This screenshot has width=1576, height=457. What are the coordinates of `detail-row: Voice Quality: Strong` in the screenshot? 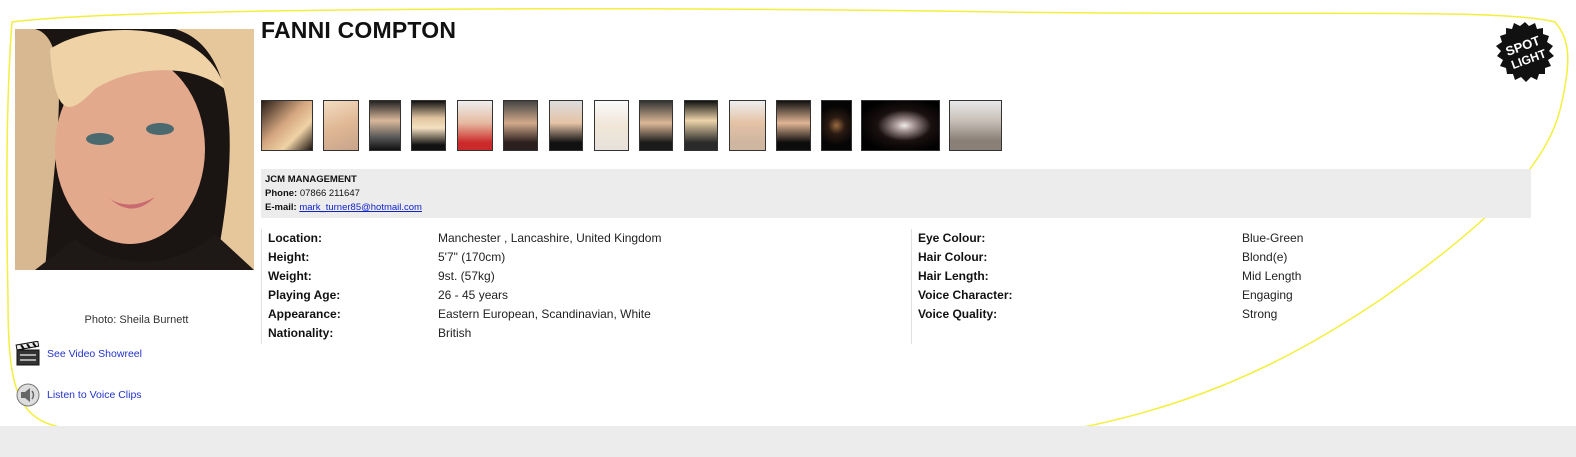 It's located at (1224, 314).